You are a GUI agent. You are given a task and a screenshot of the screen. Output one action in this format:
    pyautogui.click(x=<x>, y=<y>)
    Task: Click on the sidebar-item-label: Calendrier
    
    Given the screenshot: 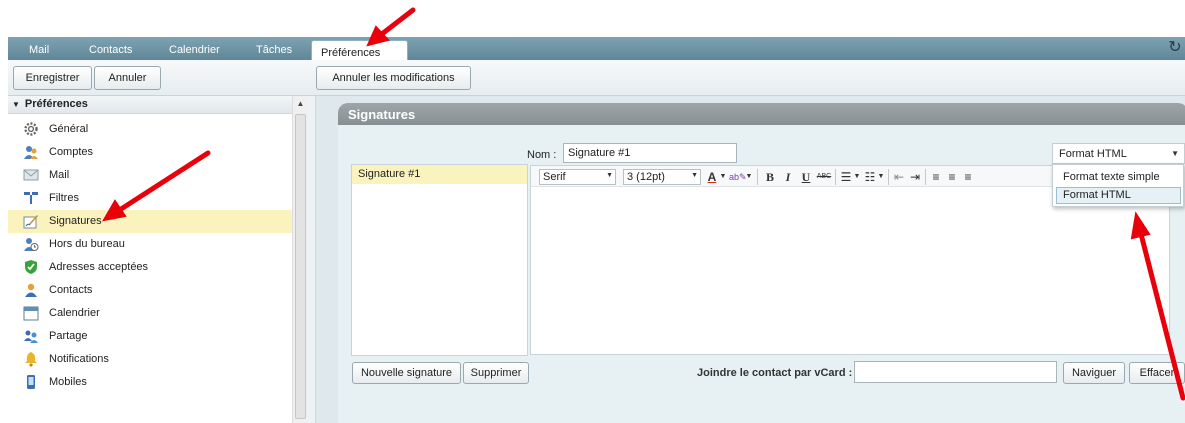 What is the action you would take?
    pyautogui.click(x=74, y=313)
    